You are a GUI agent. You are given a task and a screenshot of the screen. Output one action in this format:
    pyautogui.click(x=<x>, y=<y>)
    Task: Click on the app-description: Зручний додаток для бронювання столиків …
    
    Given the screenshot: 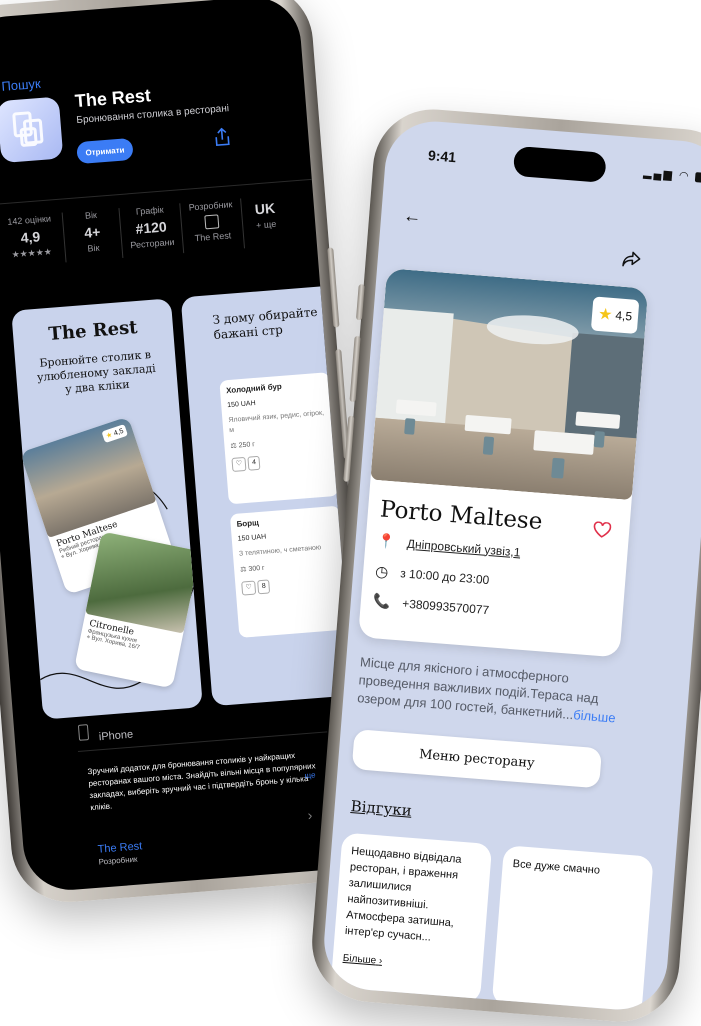 What is the action you would take?
    pyautogui.click(x=201, y=781)
    